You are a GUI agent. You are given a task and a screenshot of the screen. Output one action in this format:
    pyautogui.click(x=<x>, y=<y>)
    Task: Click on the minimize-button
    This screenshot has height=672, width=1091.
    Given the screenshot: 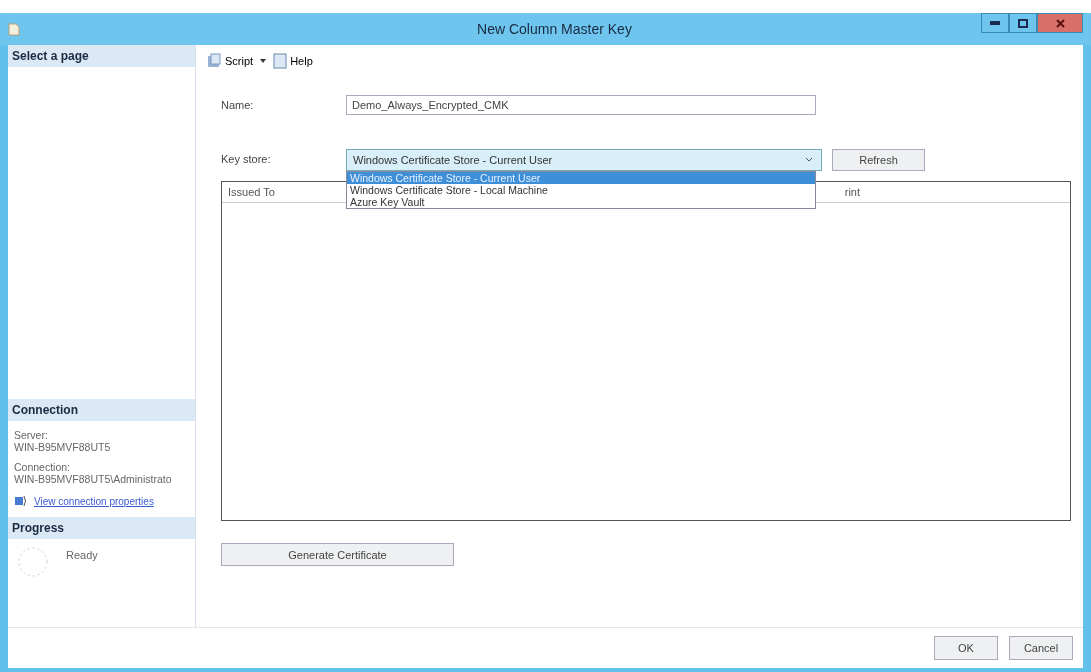 What is the action you would take?
    pyautogui.click(x=995, y=23)
    